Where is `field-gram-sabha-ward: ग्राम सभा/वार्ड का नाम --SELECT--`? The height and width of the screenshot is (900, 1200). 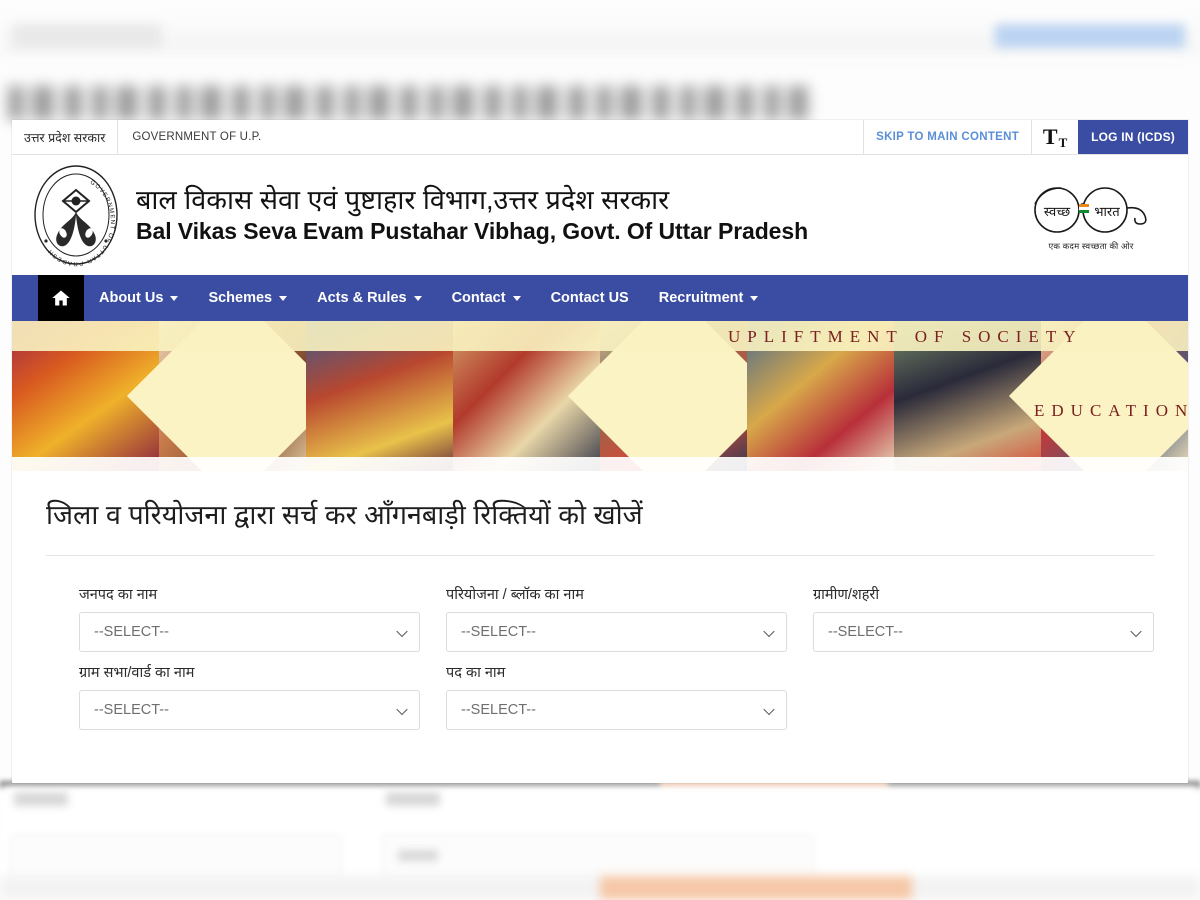 field-gram-sabha-ward: ग्राम सभा/वार्ड का नाम --SELECT-- is located at coordinates (249, 701).